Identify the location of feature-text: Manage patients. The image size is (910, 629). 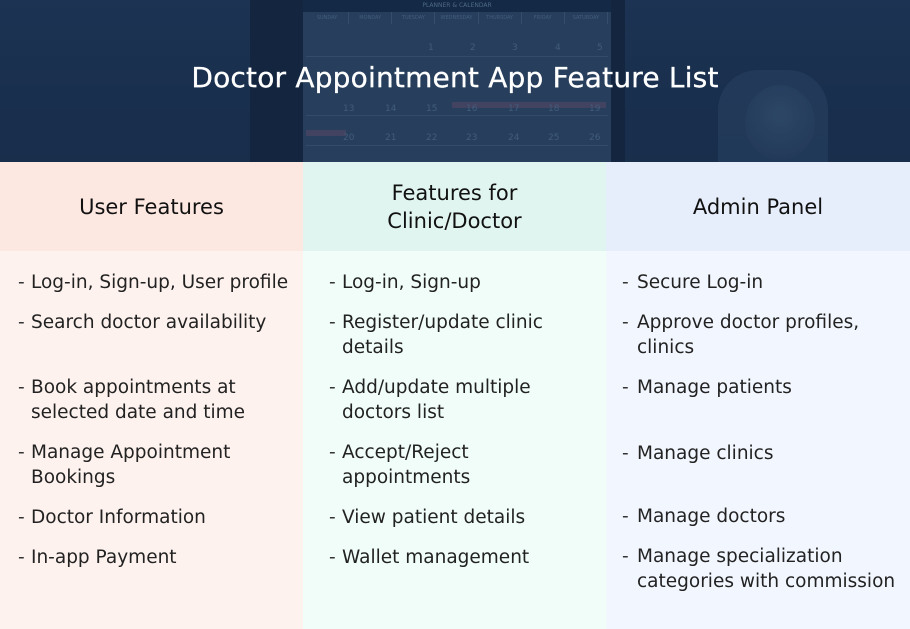
(714, 387).